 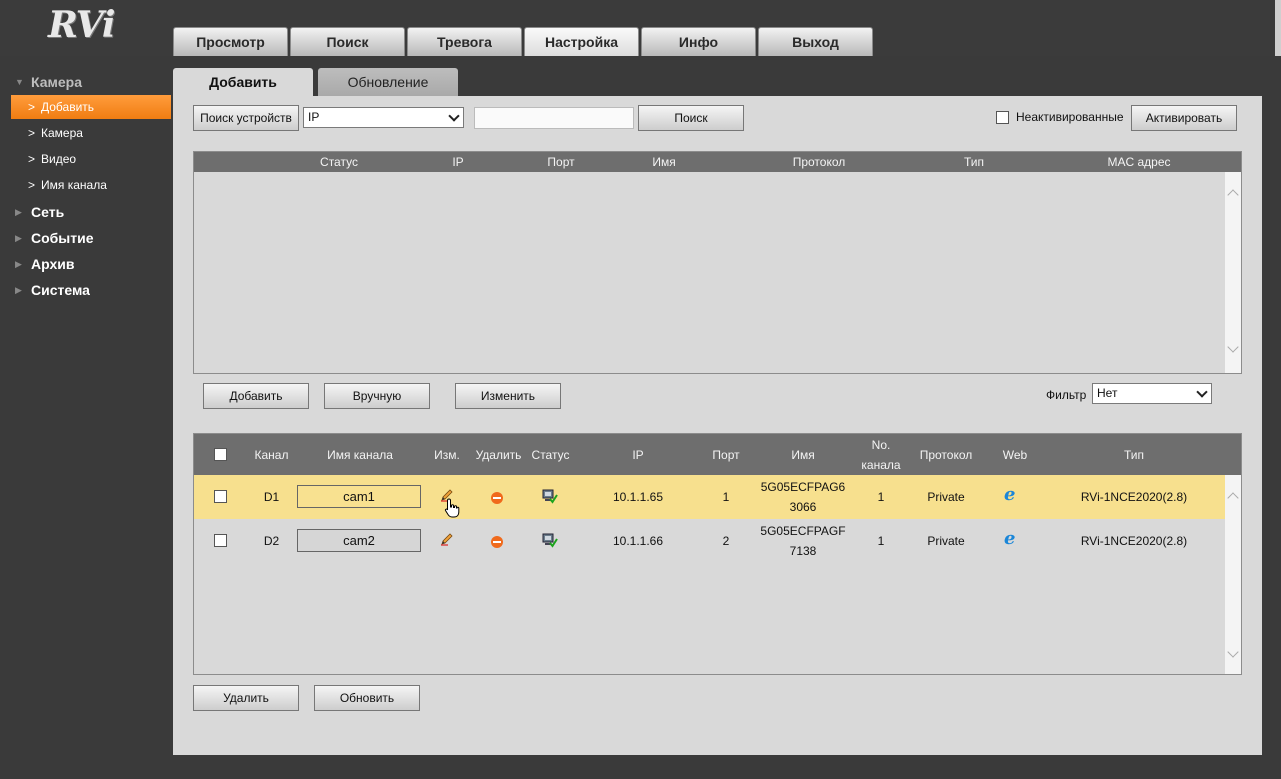 I want to click on brand-logo: RVi, so click(x=88, y=26).